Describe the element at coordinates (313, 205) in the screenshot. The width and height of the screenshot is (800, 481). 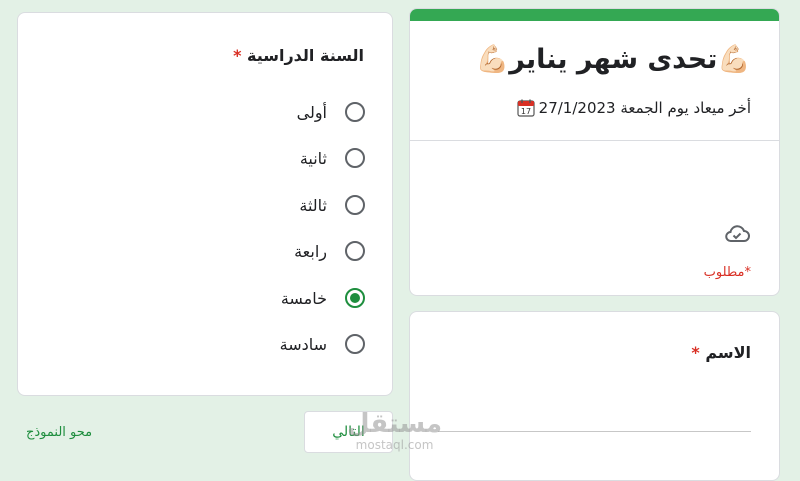
I see `option-label: ثالثة` at that location.